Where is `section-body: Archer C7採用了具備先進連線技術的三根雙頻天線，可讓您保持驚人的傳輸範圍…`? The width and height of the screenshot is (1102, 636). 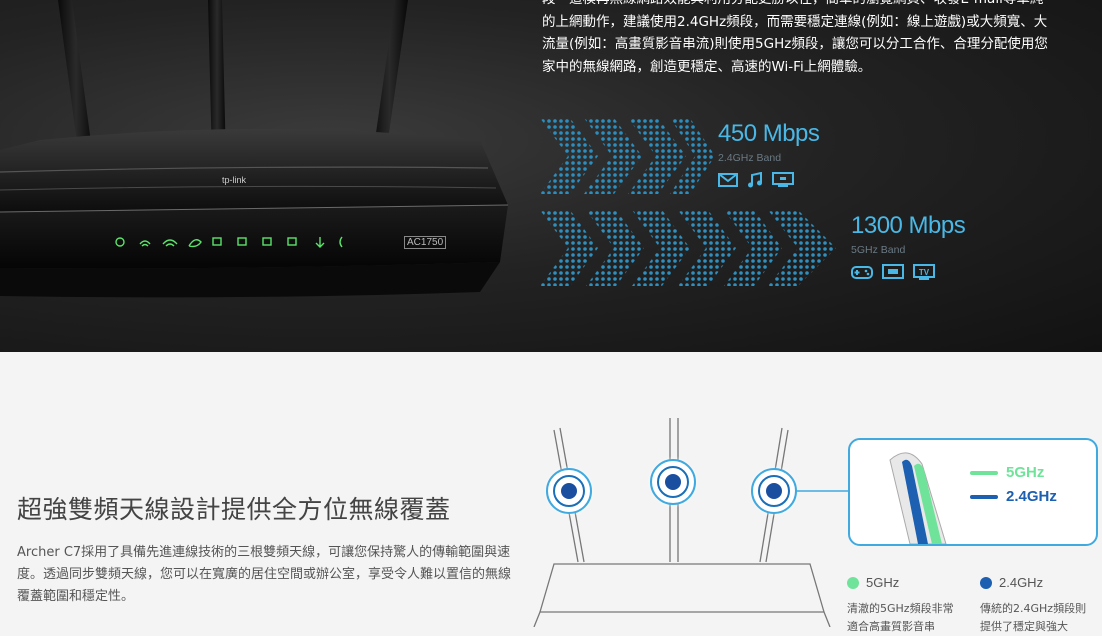
section-body: Archer C7採用了具備先進連線技術的三根雙頻天線，可讓您保持驚人的傳輸範圍… is located at coordinates (264, 574).